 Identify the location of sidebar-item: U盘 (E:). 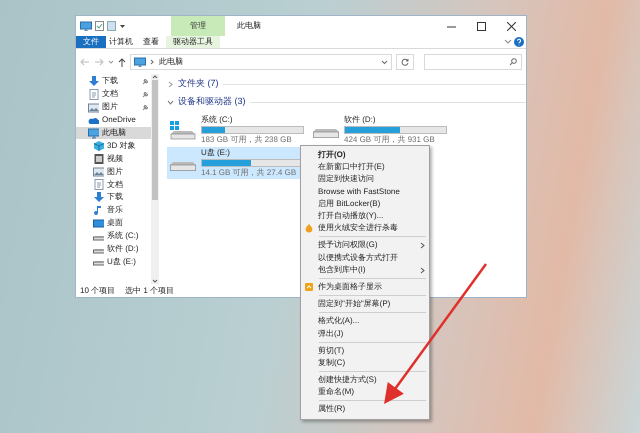
(113, 261).